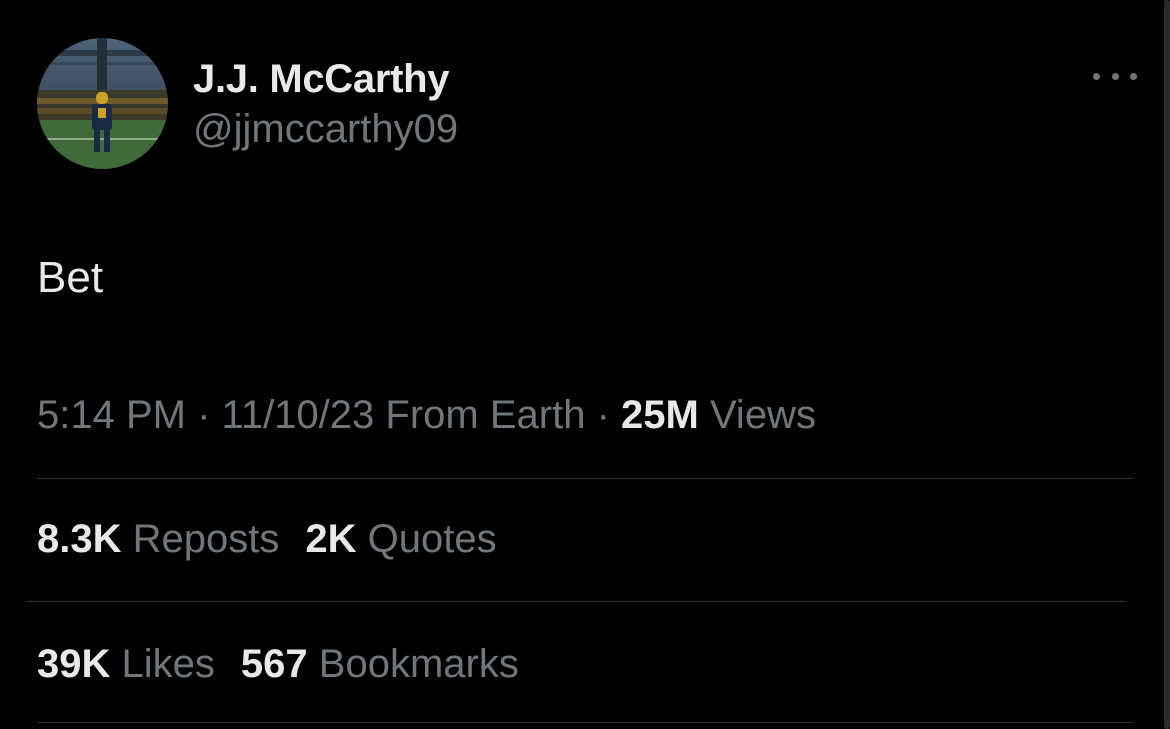 The image size is (1170, 729). I want to click on quotes-label: Quotes, so click(432, 539).